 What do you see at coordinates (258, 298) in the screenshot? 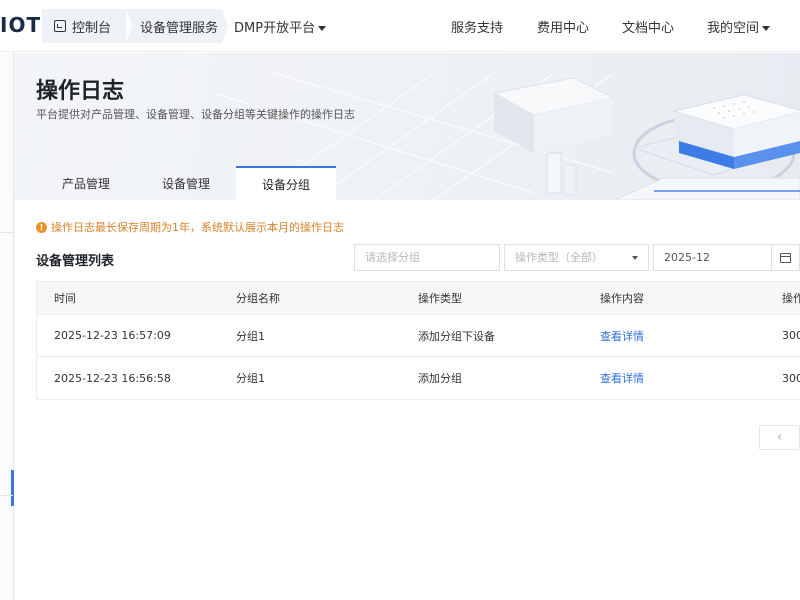
I see `column-header-group-name: 分组名称` at bounding box center [258, 298].